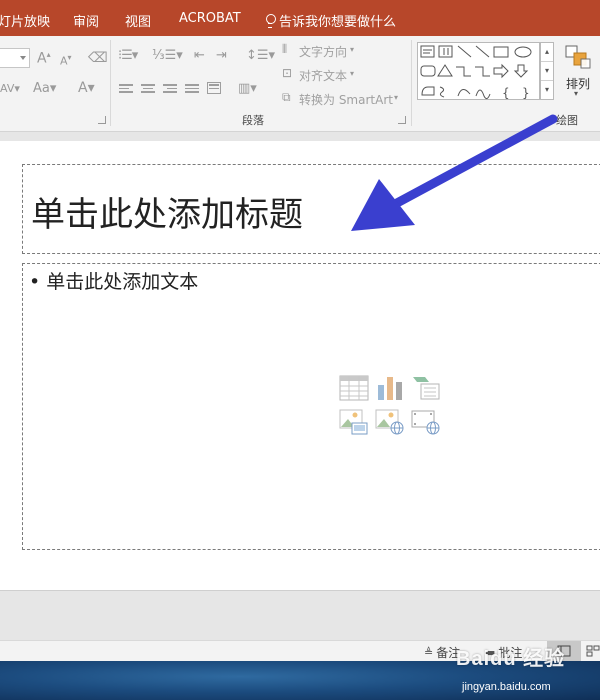 This screenshot has height=700, width=600. What do you see at coordinates (445, 70) in the screenshot?
I see `triangle-shape-icon` at bounding box center [445, 70].